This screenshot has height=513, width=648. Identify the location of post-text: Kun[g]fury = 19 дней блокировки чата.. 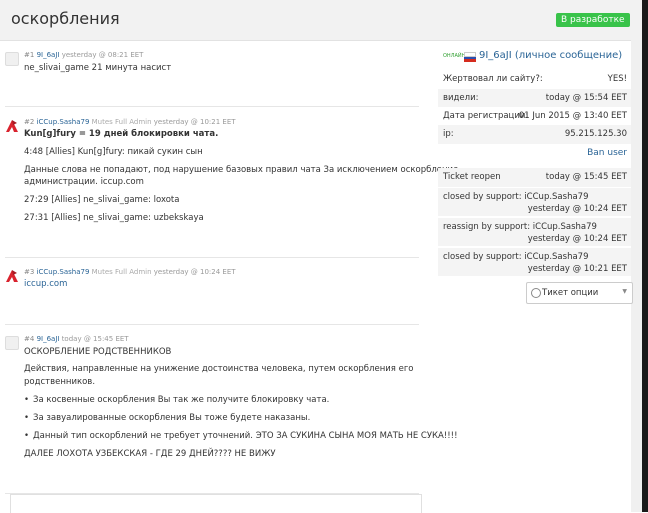
(121, 134).